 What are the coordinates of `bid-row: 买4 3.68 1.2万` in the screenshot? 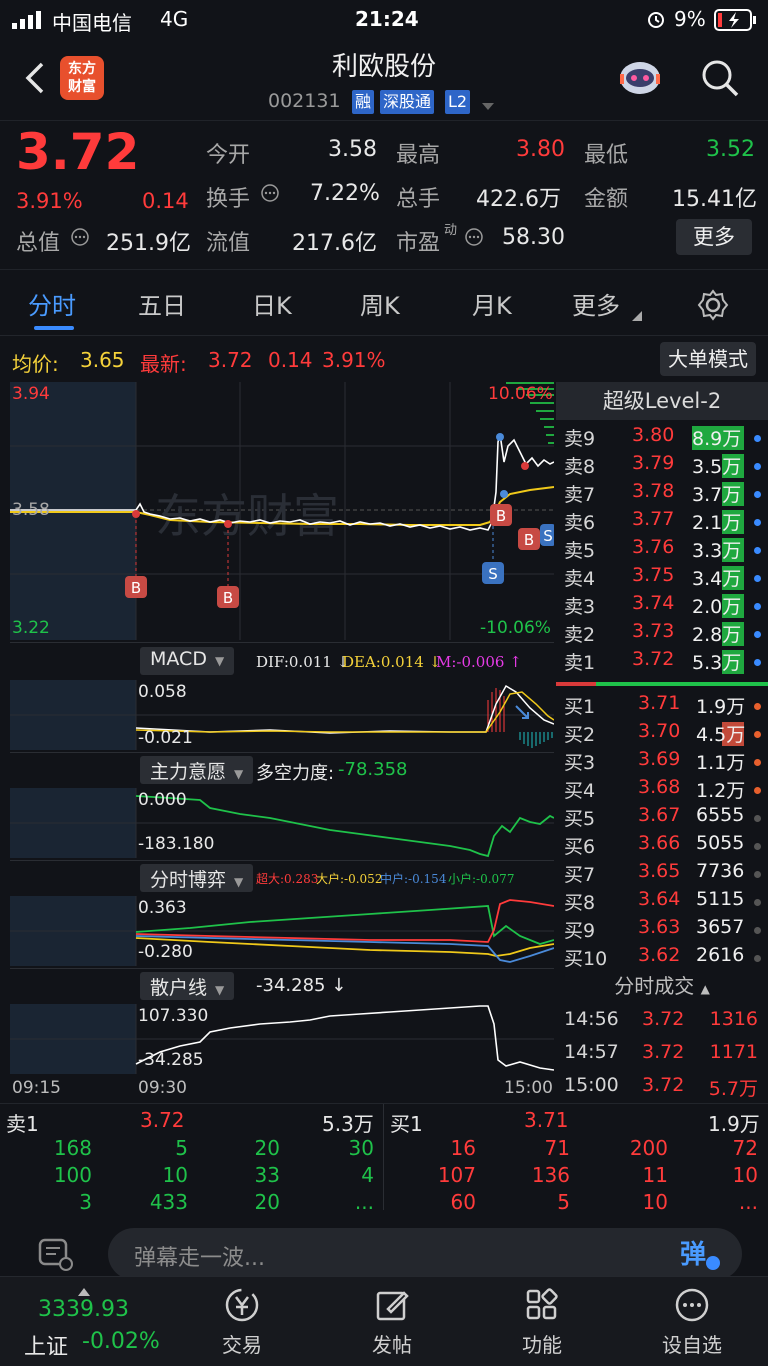 It's located at (662, 790).